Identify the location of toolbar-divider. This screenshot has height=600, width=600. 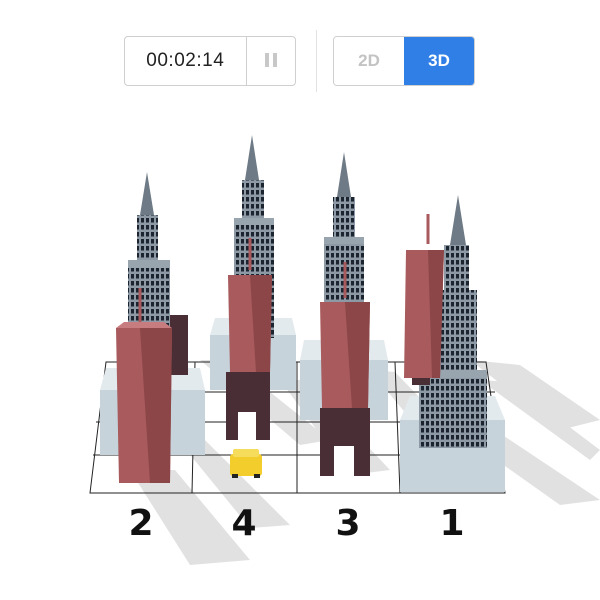
(316, 61).